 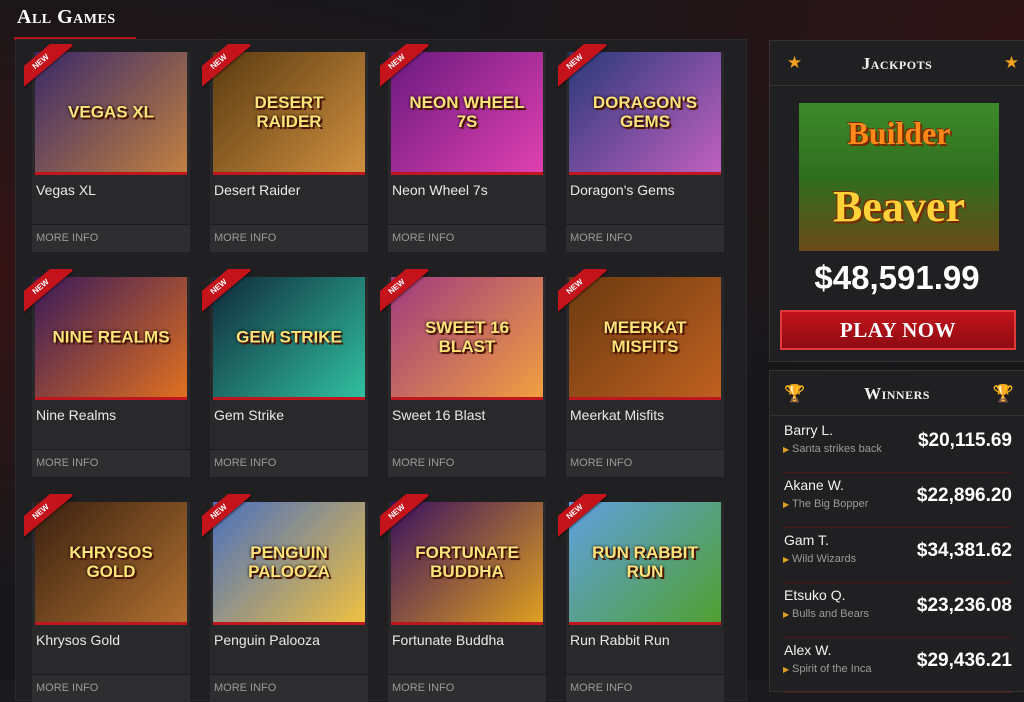 I want to click on game-card: Nine Realms NEW Nine Realms MORE INFO, so click(x=107, y=373).